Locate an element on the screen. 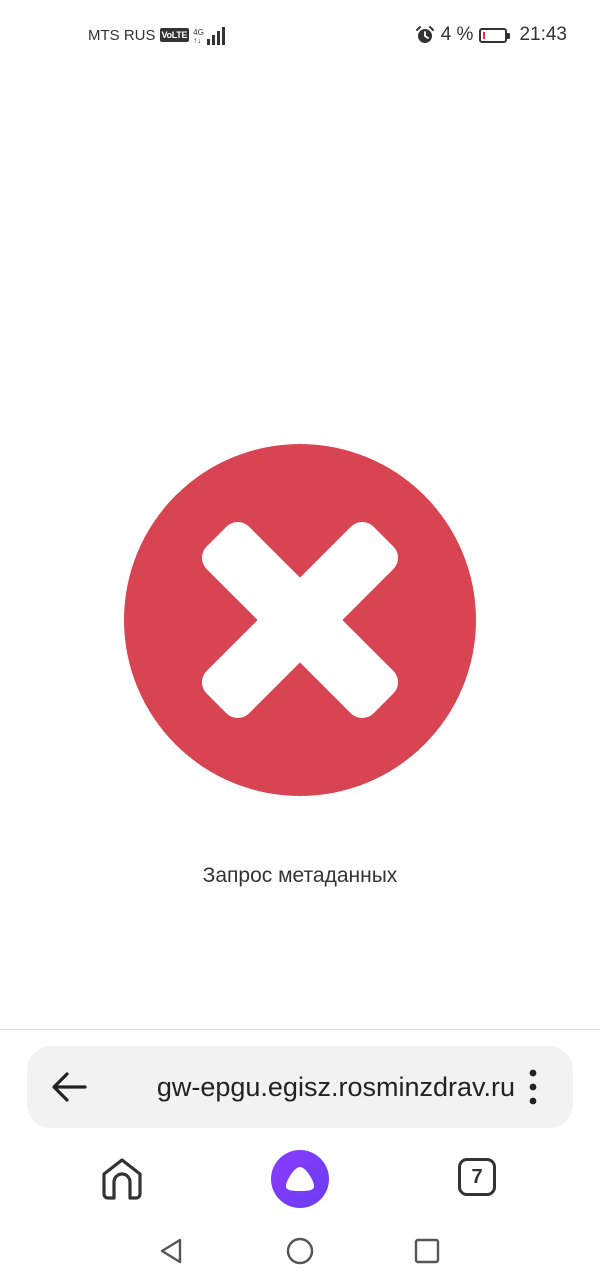 The image size is (600, 1282). back-arrow-icon is located at coordinates (69, 1087).